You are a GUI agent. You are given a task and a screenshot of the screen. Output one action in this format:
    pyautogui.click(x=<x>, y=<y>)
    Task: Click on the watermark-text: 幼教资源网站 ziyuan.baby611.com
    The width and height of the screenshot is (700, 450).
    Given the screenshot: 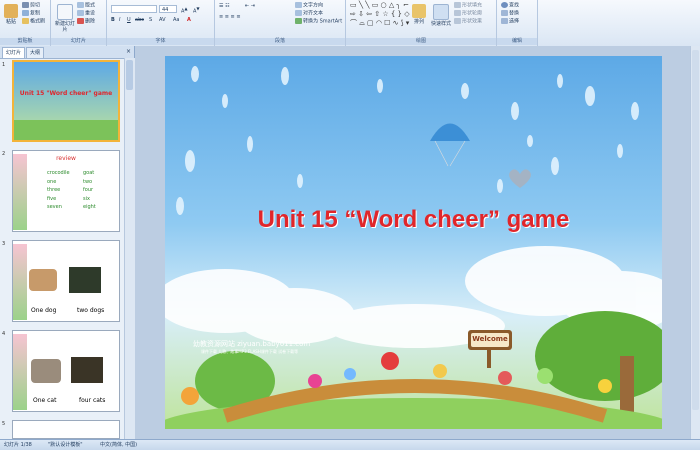 What is the action you would take?
    pyautogui.click(x=252, y=344)
    